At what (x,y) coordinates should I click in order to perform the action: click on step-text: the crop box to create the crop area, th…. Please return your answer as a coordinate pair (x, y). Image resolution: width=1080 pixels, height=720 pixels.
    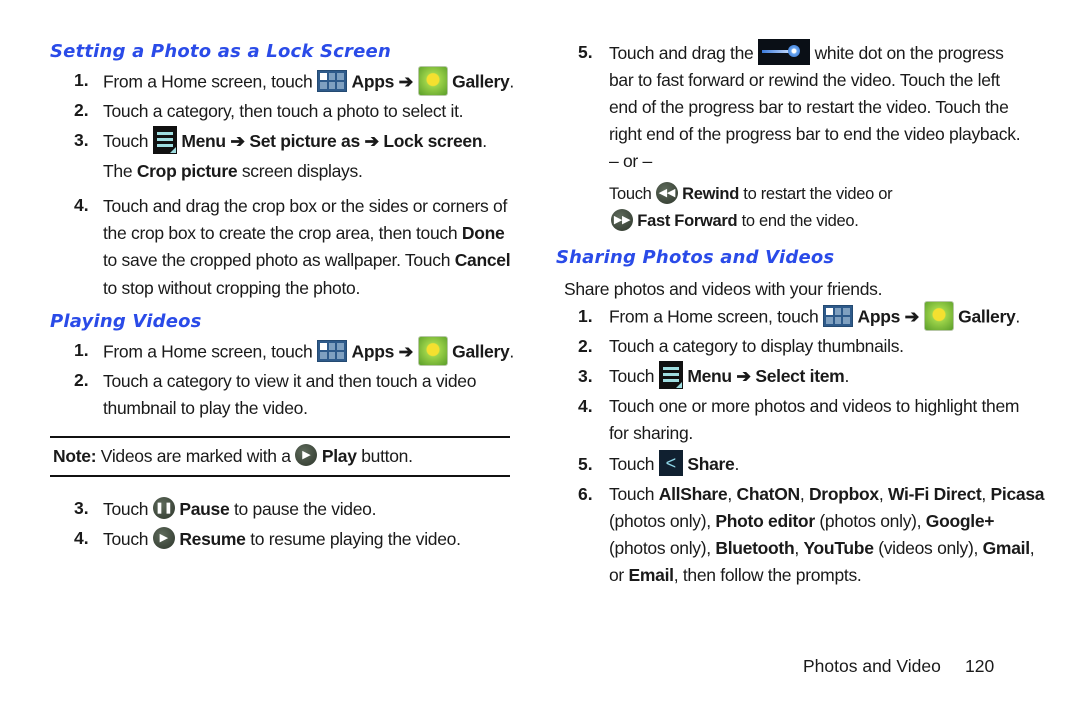
    Looking at the image, I should click on (304, 233).